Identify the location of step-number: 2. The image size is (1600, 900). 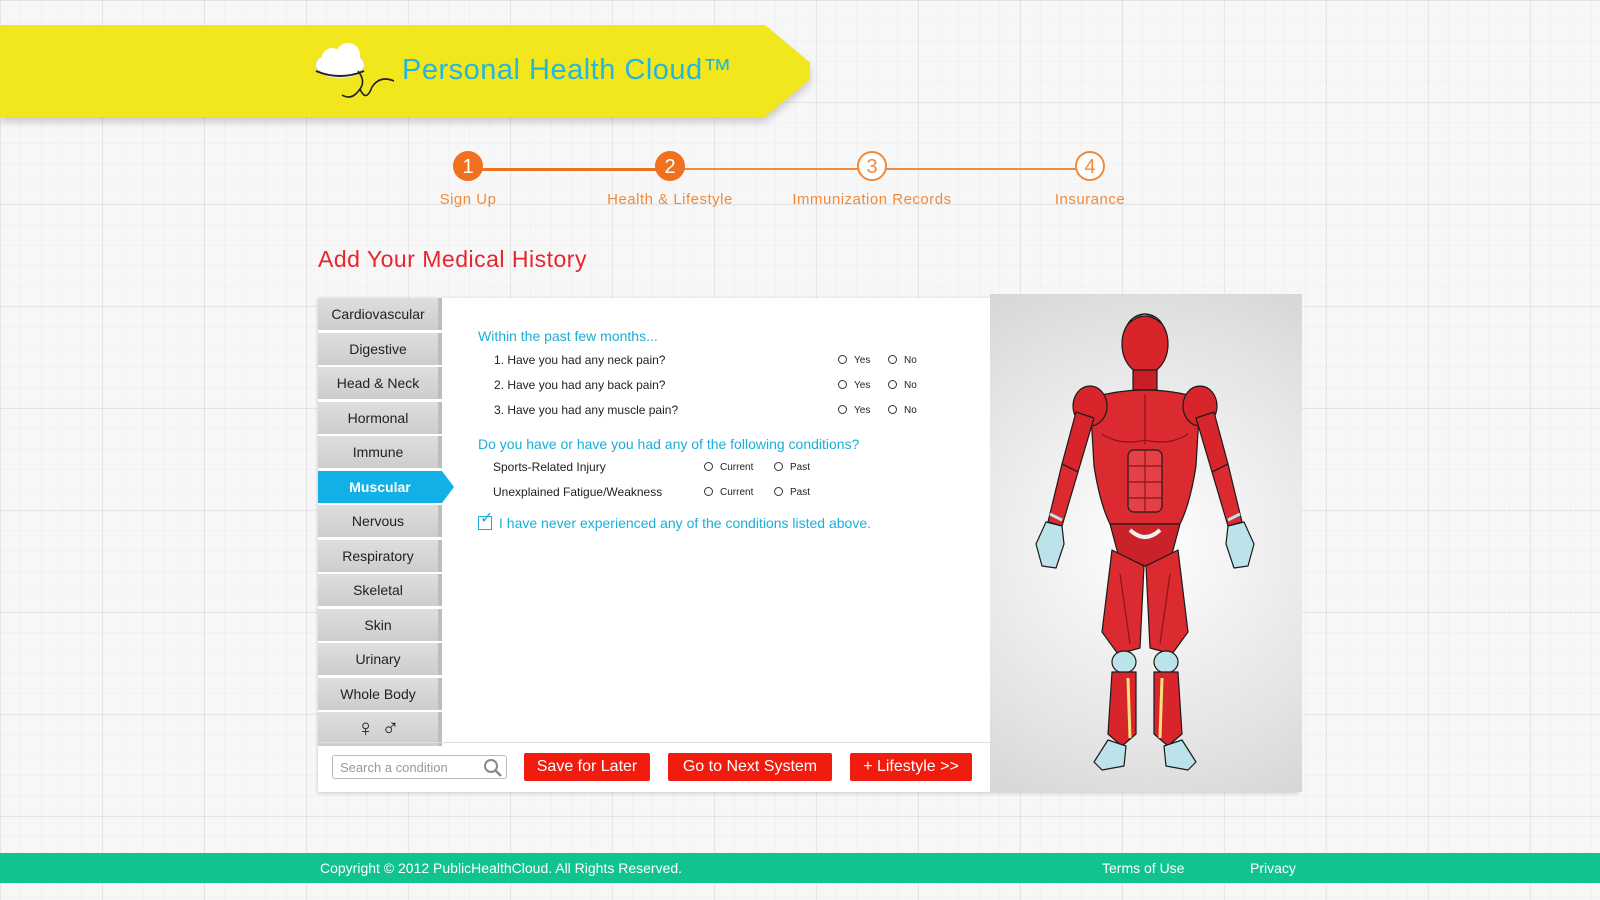
(670, 166).